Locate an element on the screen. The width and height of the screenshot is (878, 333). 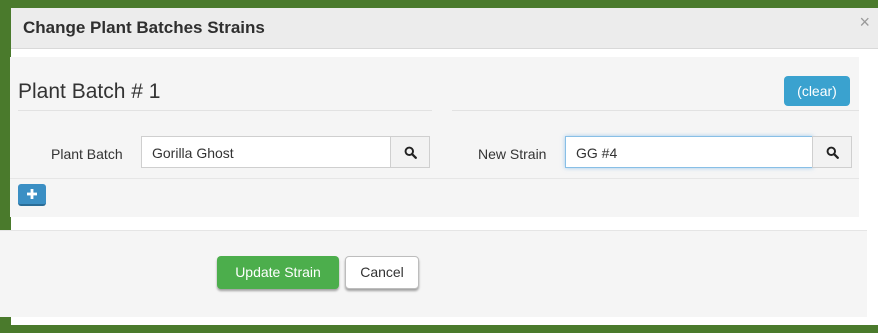
clear-button: (clear) is located at coordinates (817, 91).